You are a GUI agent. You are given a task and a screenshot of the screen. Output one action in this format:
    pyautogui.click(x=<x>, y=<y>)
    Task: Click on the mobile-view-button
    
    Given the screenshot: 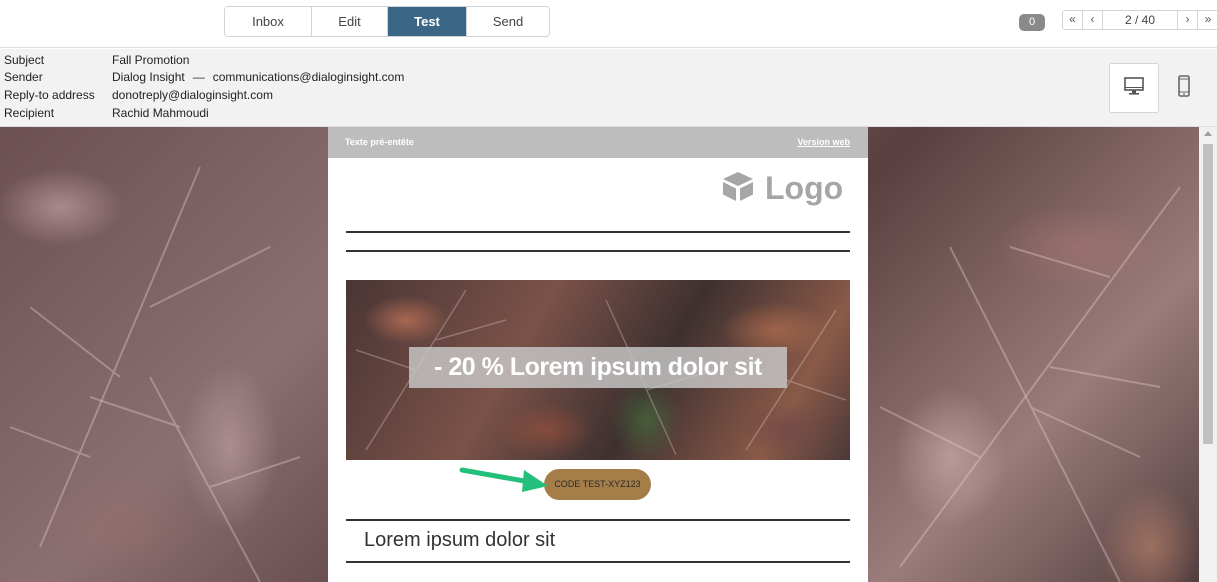 What is the action you would take?
    pyautogui.click(x=1184, y=88)
    